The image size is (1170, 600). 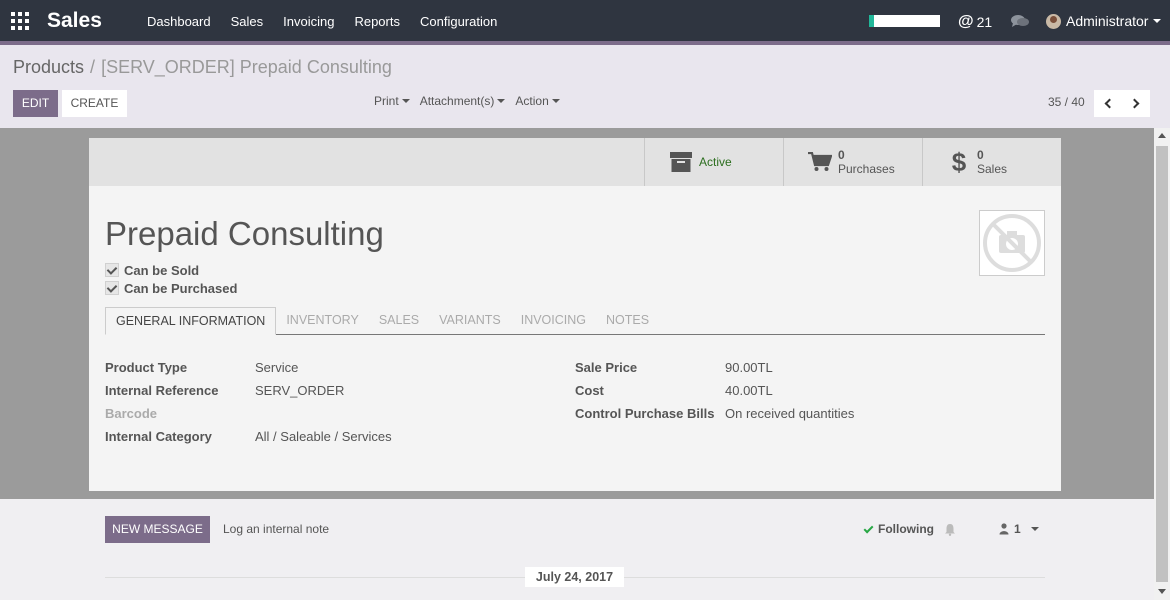 I want to click on can-be-purchased-checkbox, so click(x=112, y=288).